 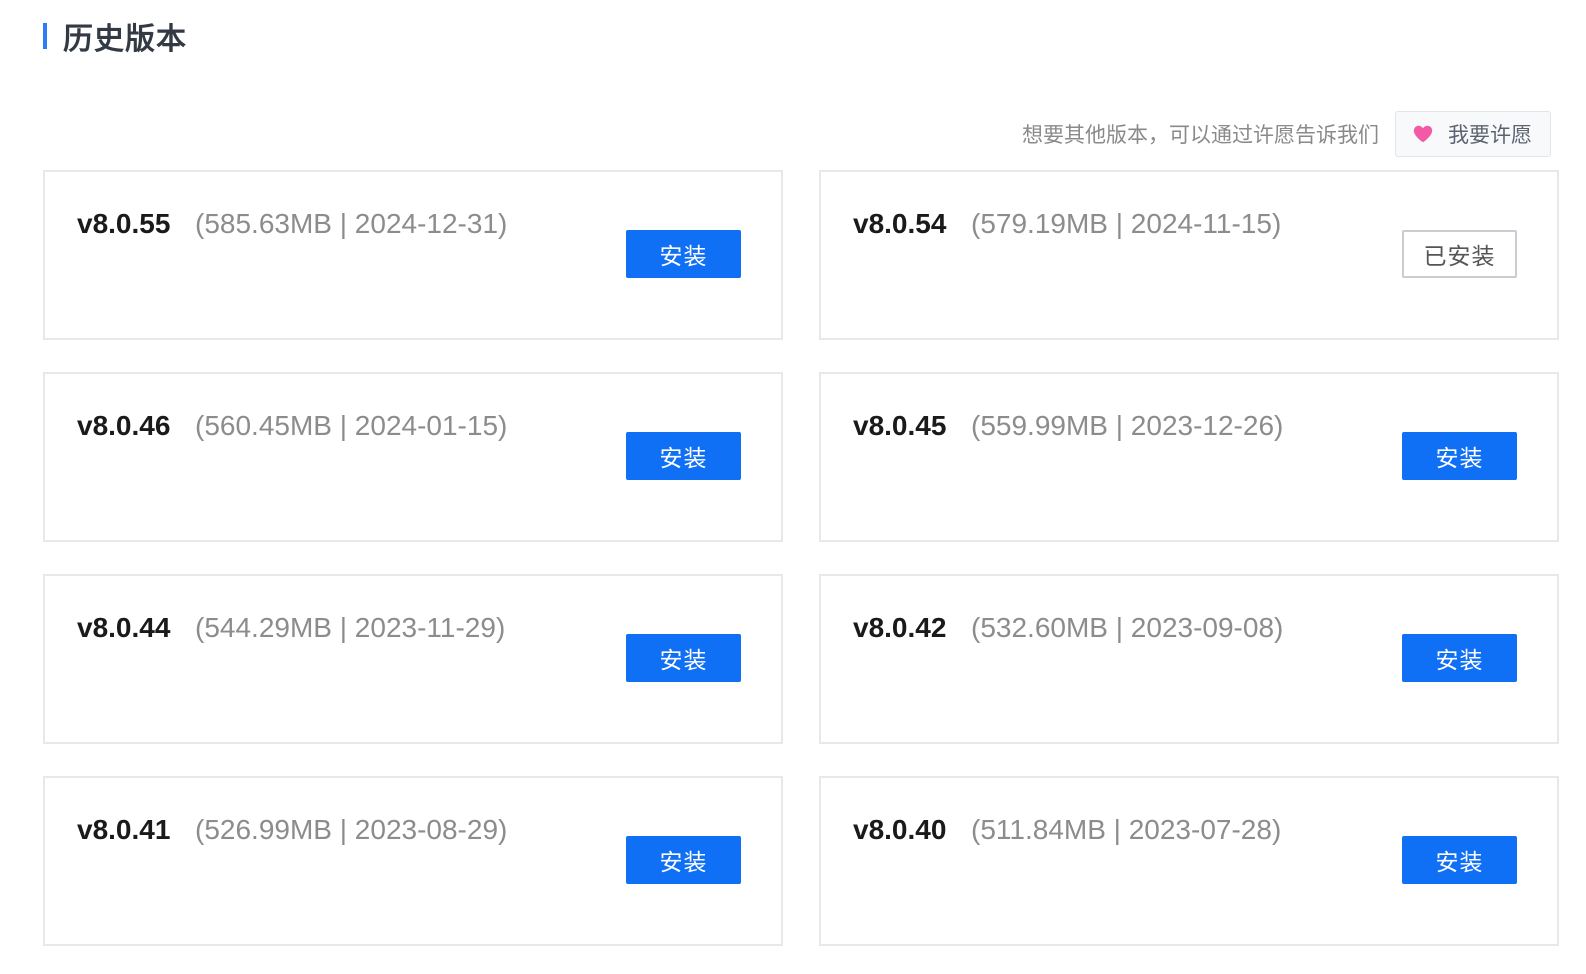 I want to click on version-meta: (559.99MB | 2023-12-26), so click(x=1127, y=425).